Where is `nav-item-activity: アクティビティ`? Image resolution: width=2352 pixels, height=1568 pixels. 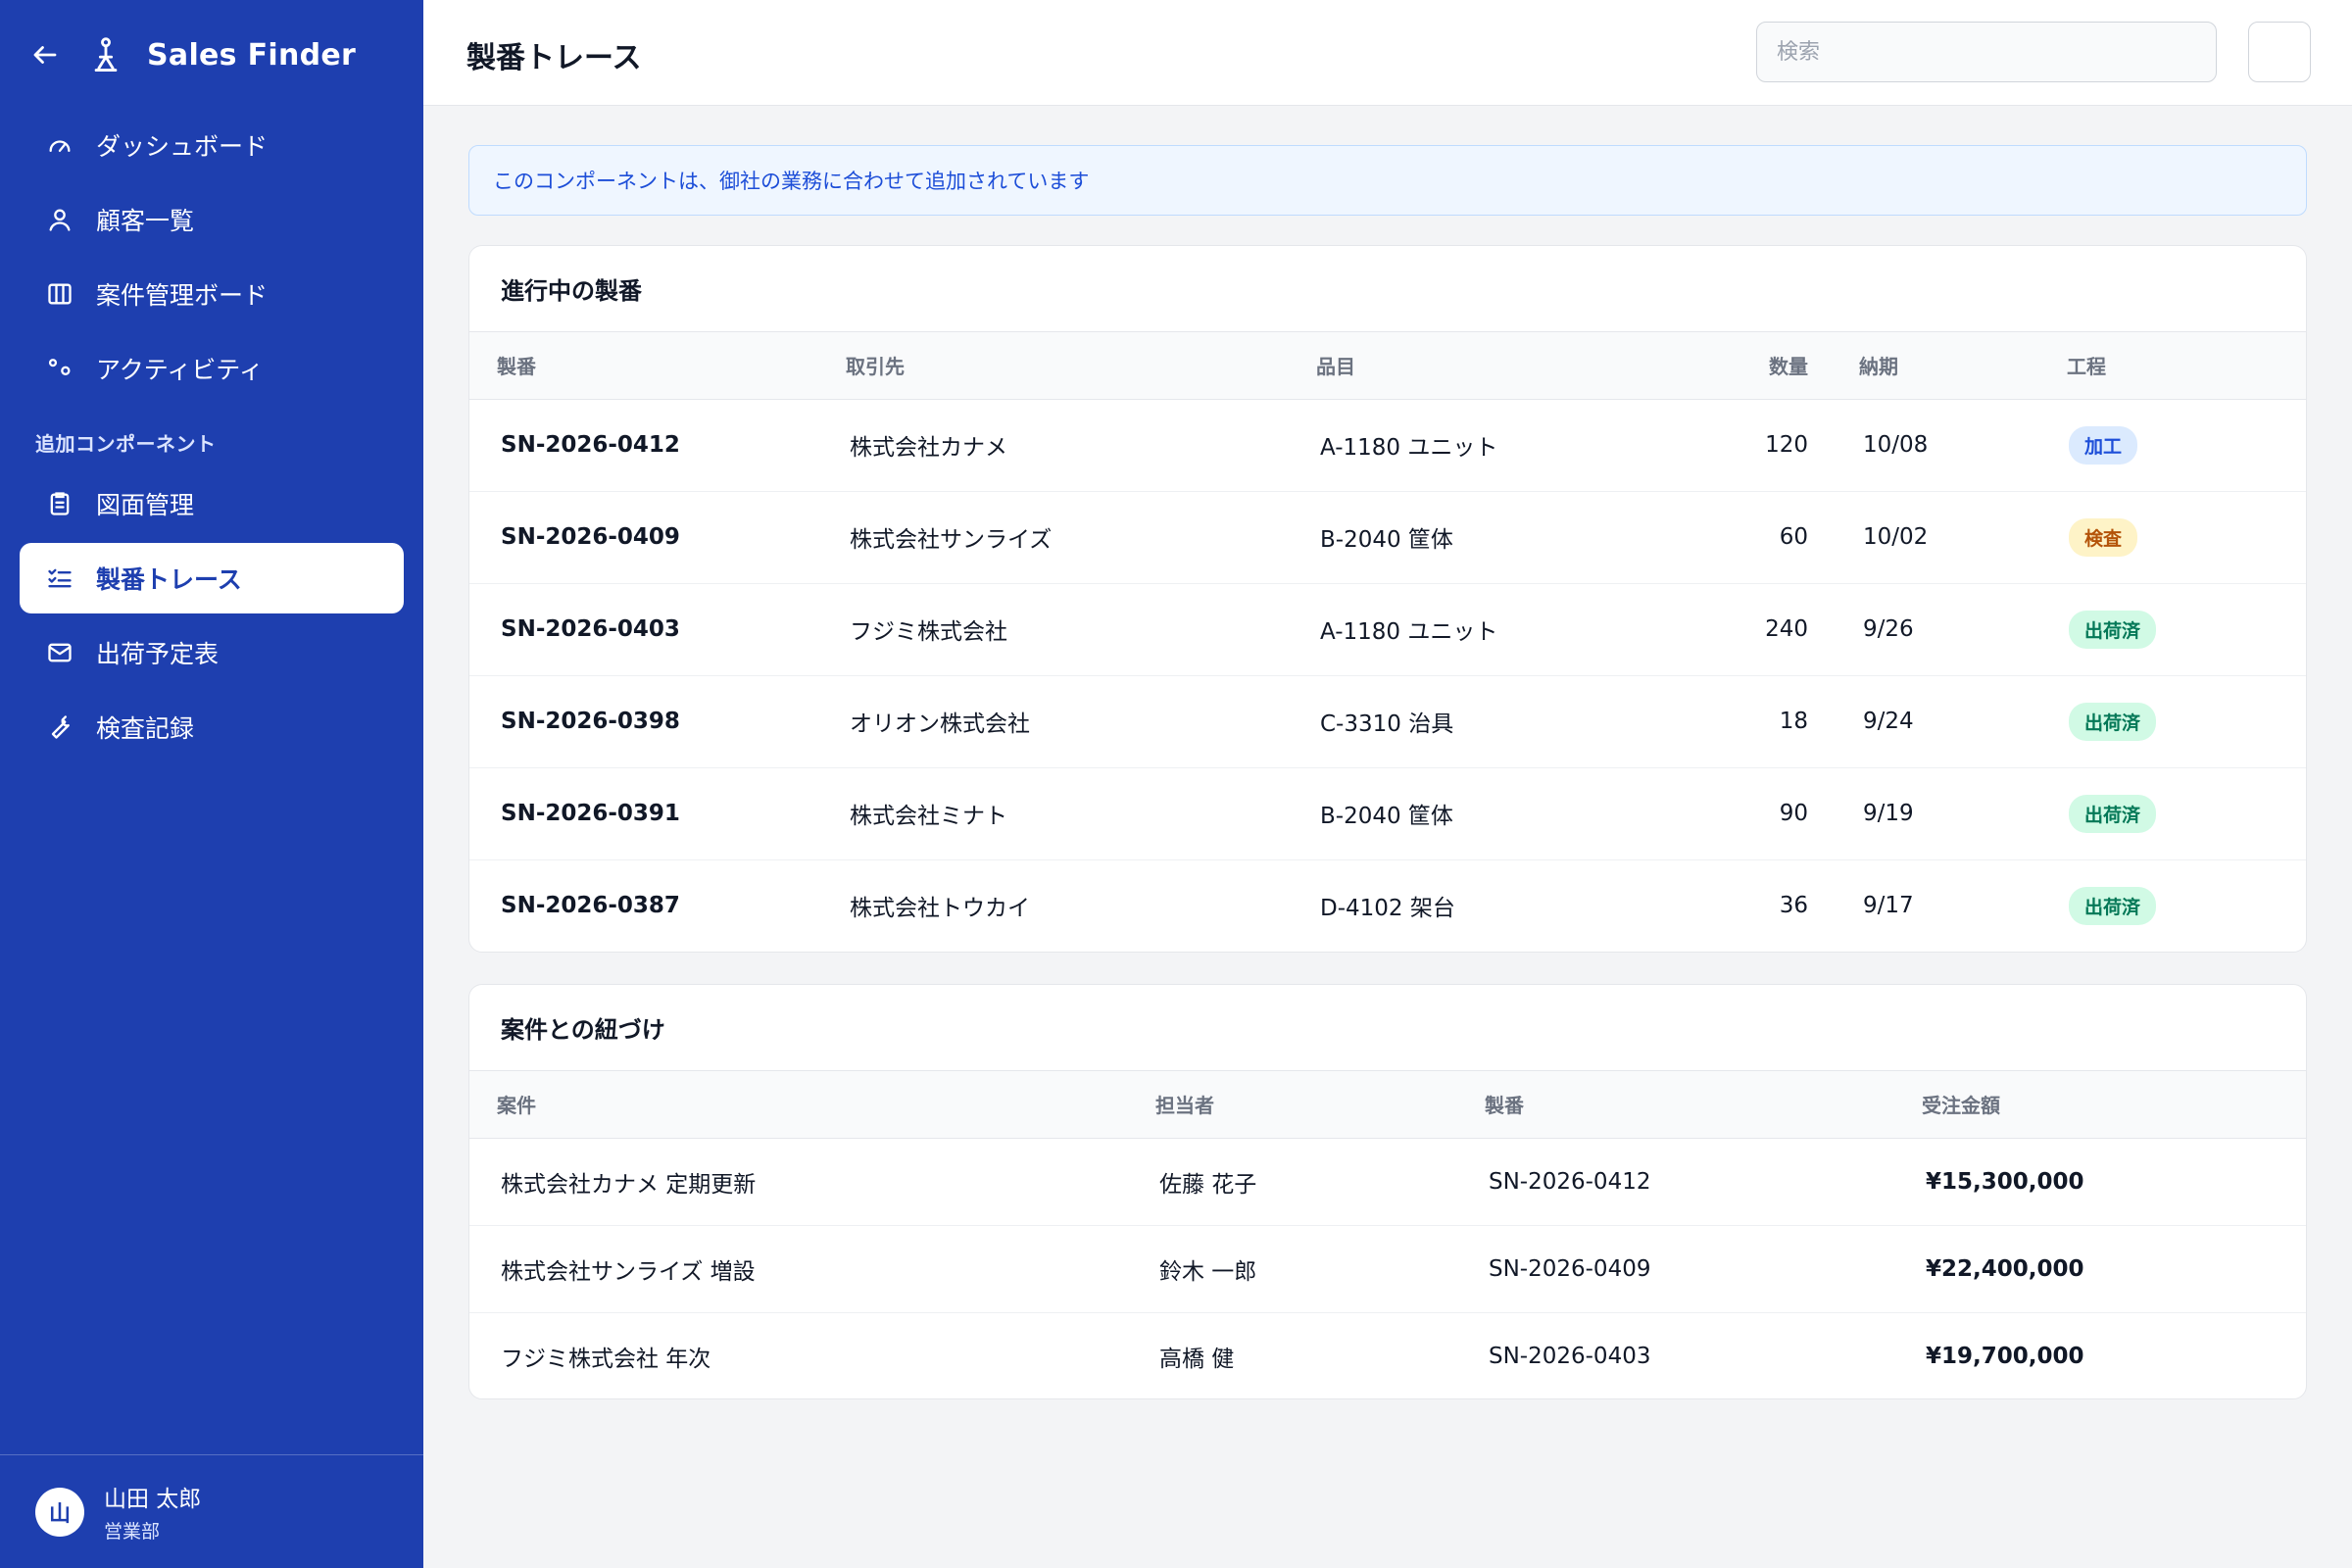
nav-item-activity: アクティビティ is located at coordinates (212, 368).